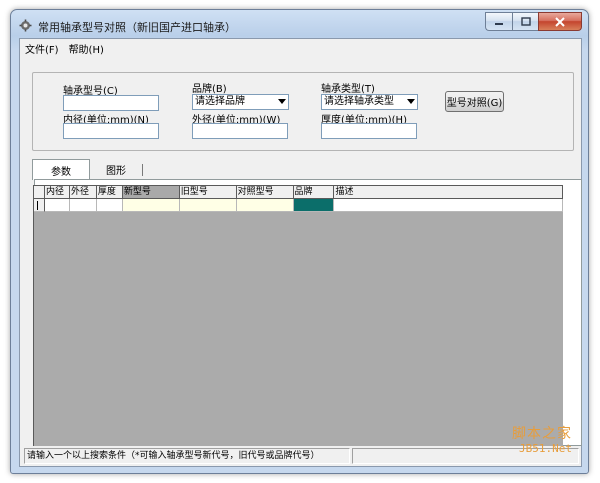 Image resolution: width=600 pixels, height=483 pixels. Describe the element at coordinates (209, 89) in the screenshot. I see `brand-label: 品牌(B)` at that location.